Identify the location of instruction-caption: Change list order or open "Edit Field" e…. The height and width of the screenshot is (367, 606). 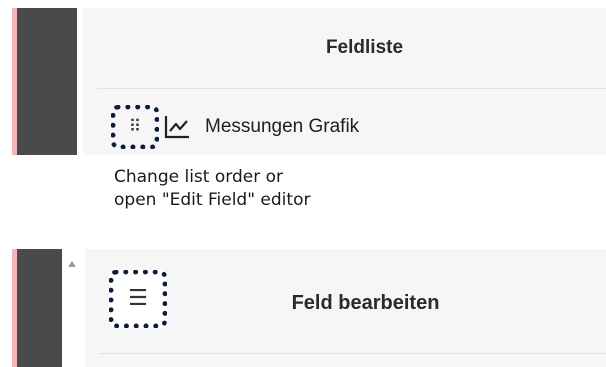
(314, 189).